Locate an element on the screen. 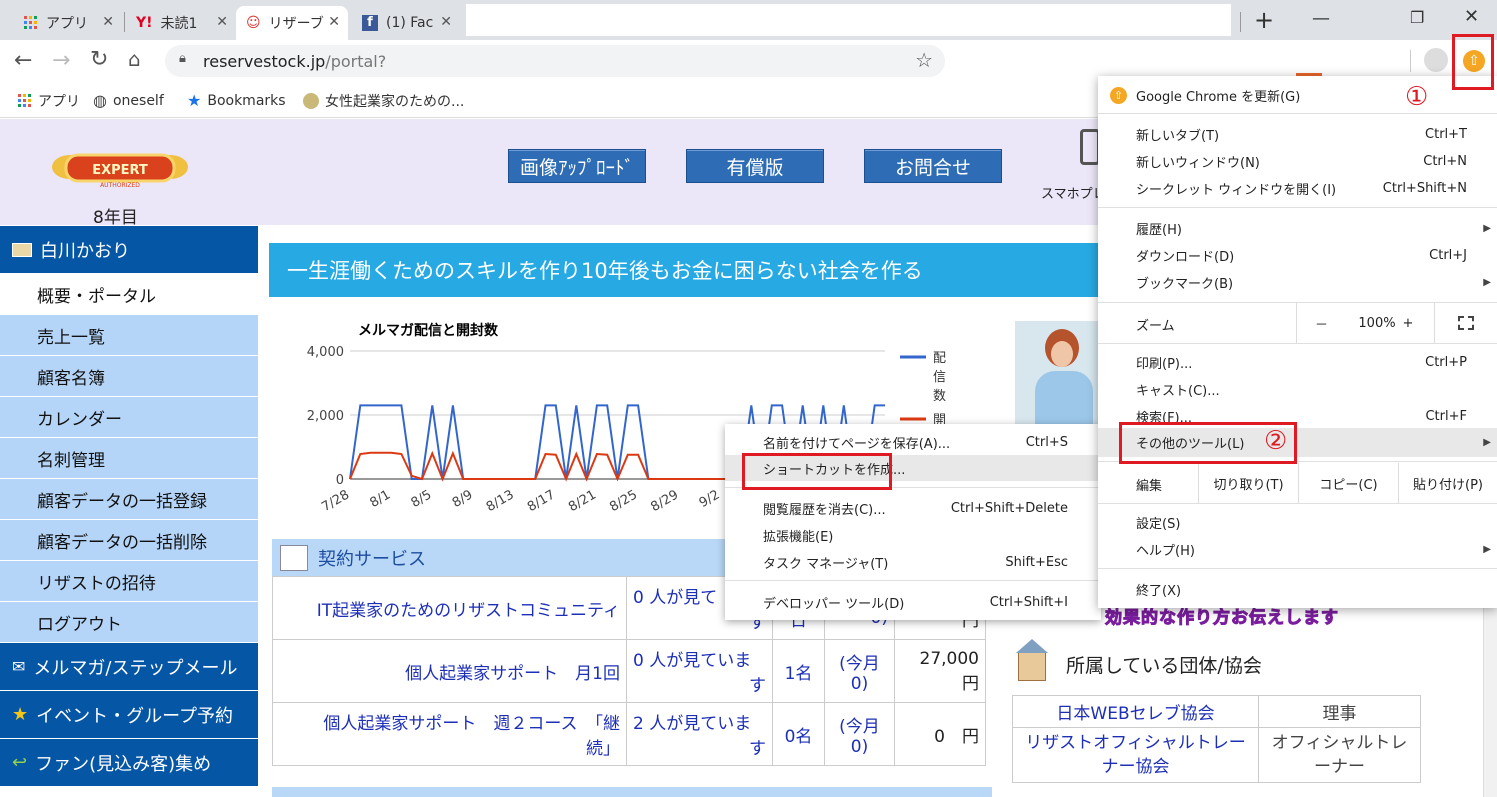 The image size is (1497, 797). menu-item-new-window: 新しいウィンドウ(N) Ctrl+N is located at coordinates (1297, 161).